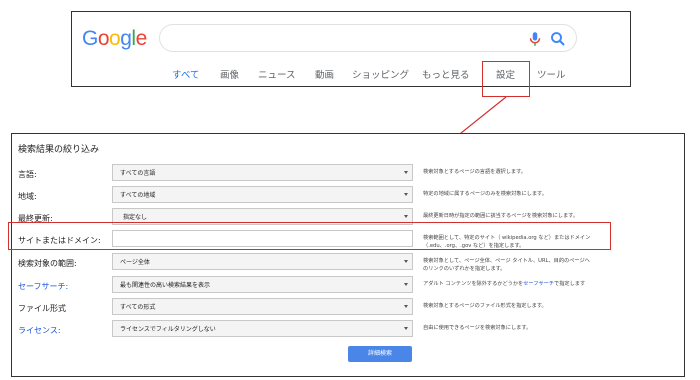 This screenshot has width=700, height=380. Describe the element at coordinates (477, 328) in the screenshot. I see `row-description: 自由に使用できるページを検索対象にします。` at that location.